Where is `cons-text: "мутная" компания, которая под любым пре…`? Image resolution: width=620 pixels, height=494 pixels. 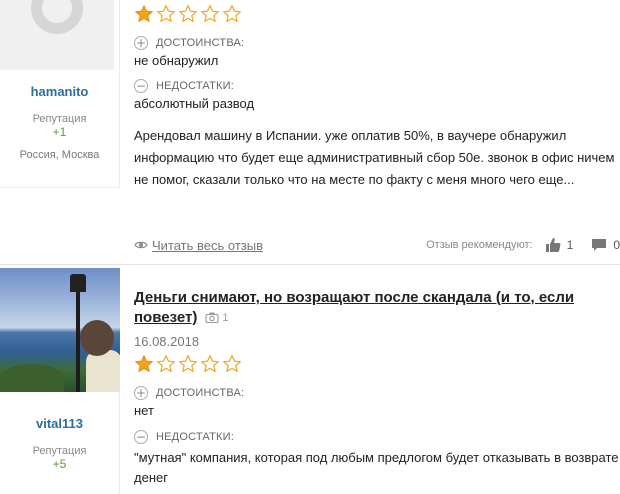
cons-text: "мутная" компания, которая под любым пре… is located at coordinates (376, 467).